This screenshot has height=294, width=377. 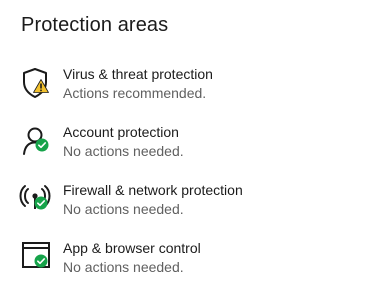 What do you see at coordinates (132, 248) in the screenshot?
I see `area-label: App & browser control` at bounding box center [132, 248].